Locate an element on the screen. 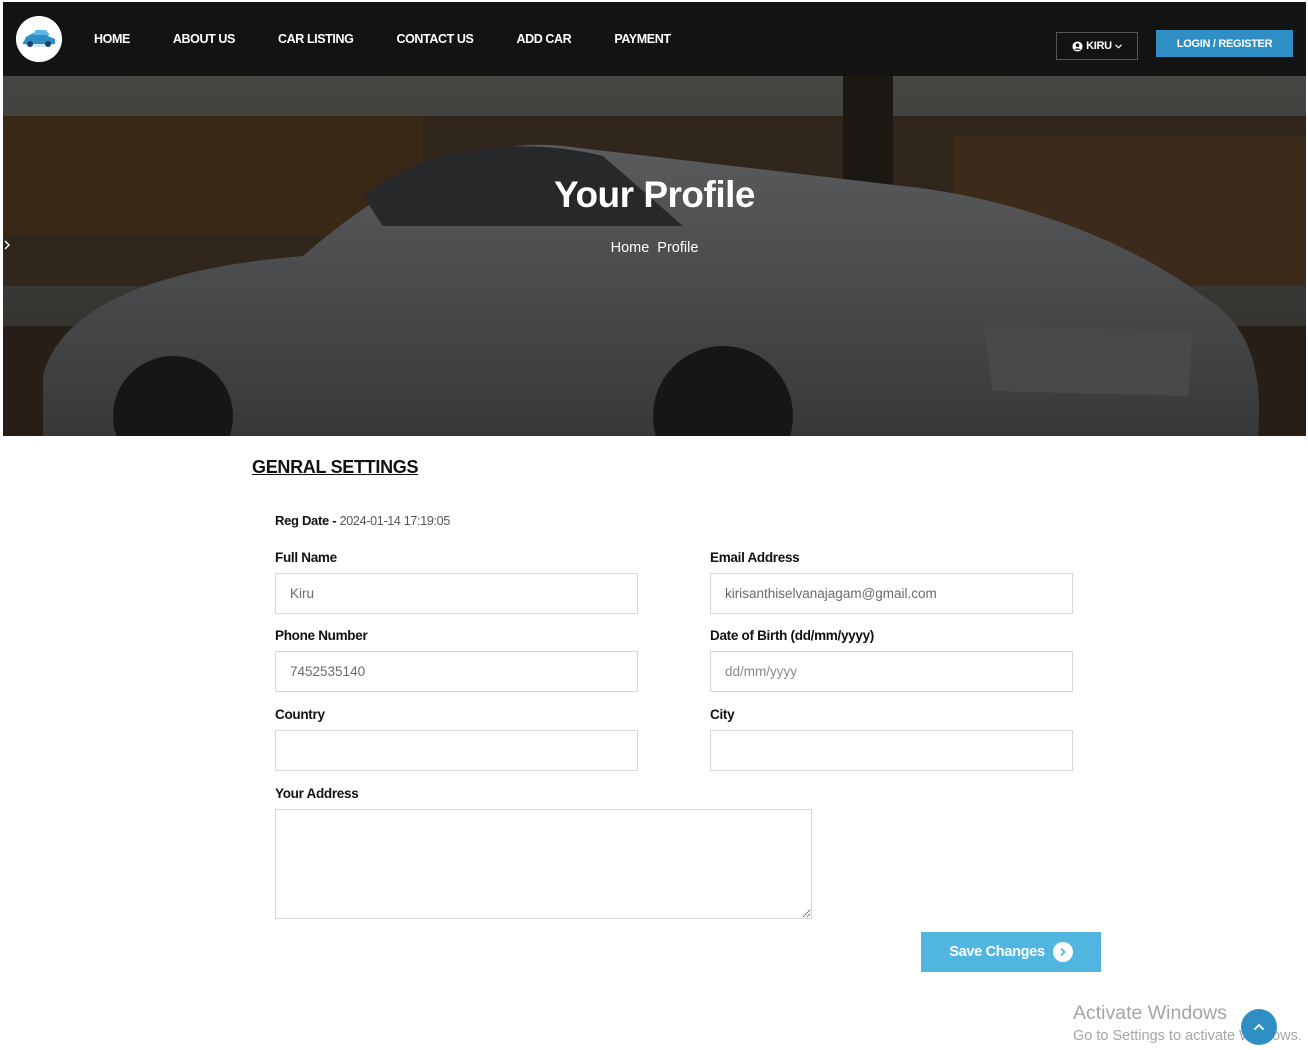 The height and width of the screenshot is (1050, 1308). save-changes-button: Save Changes is located at coordinates (1011, 952).